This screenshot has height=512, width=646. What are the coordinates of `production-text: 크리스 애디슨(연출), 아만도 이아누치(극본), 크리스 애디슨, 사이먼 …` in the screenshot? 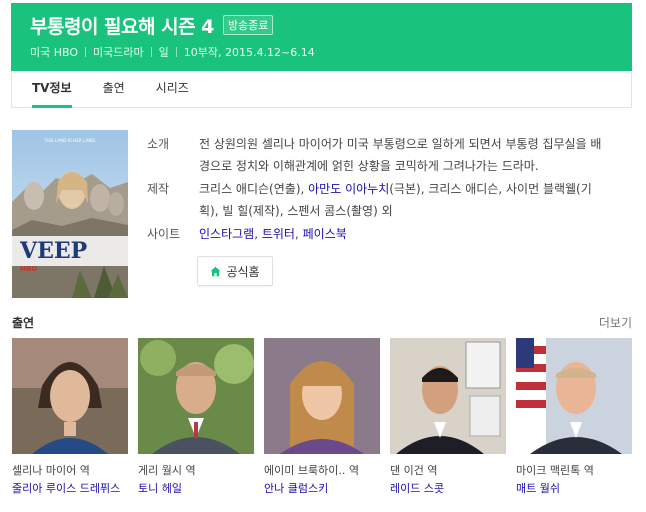 It's located at (401, 200).